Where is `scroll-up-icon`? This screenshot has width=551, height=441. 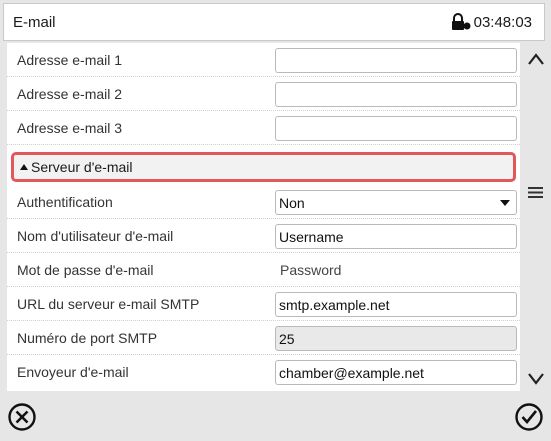 scroll-up-icon is located at coordinates (536, 59).